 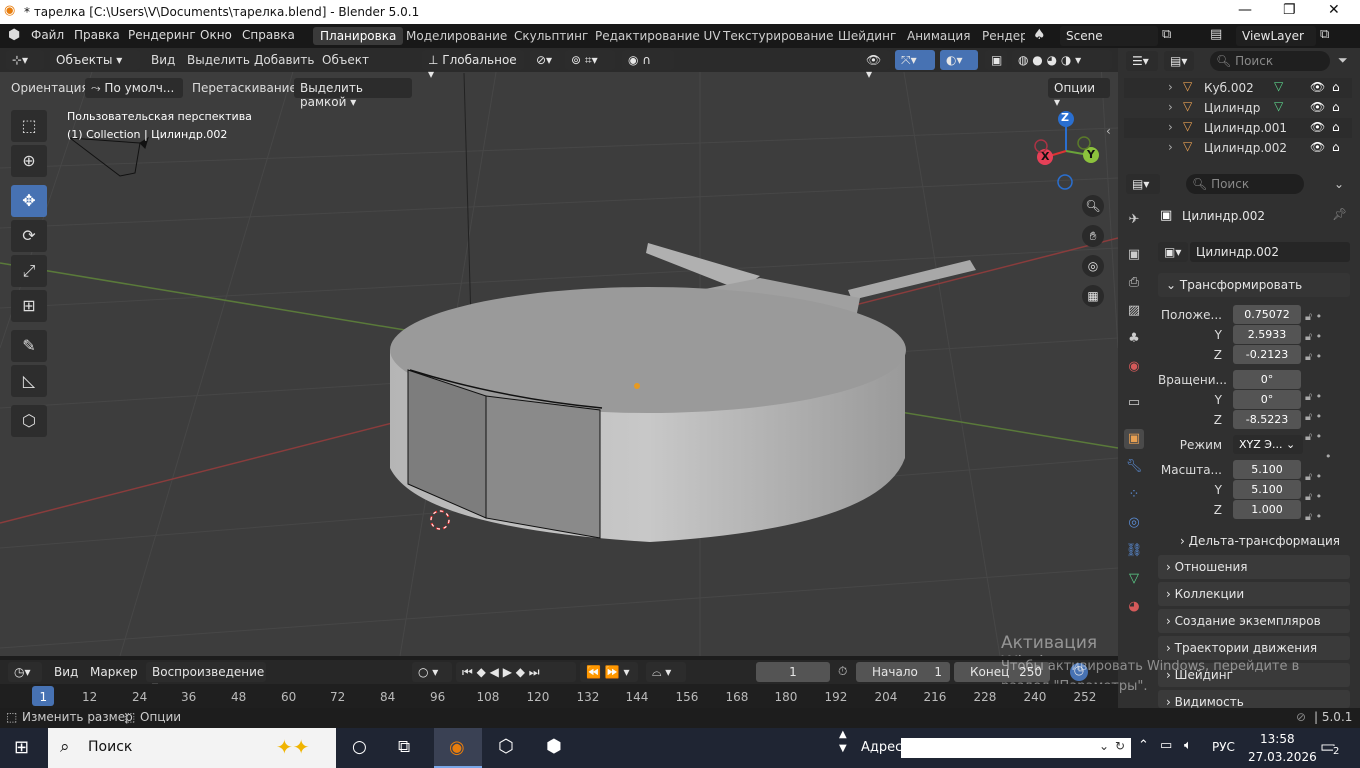 What do you see at coordinates (1277, 739) in the screenshot?
I see `clock-time: 13:58` at bounding box center [1277, 739].